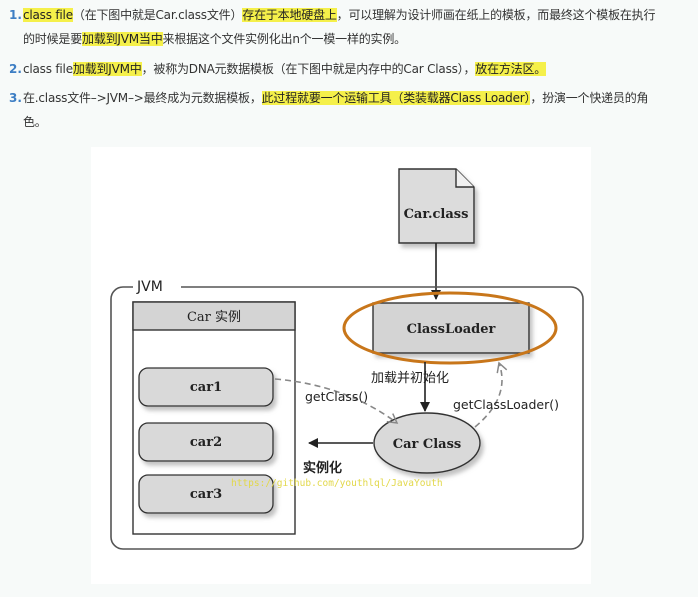 The height and width of the screenshot is (597, 698). I want to click on jvm-label: JVM, so click(149, 287).